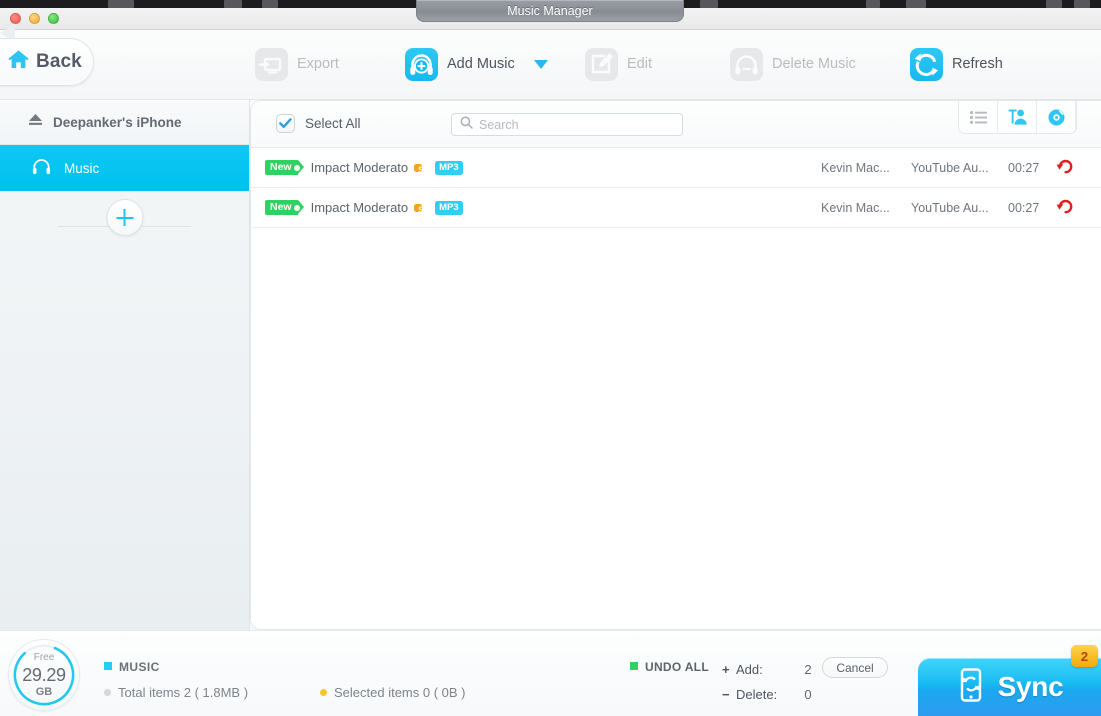 This screenshot has width=1101, height=716. Describe the element at coordinates (749, 669) in the screenshot. I see `add-label: Add:` at that location.